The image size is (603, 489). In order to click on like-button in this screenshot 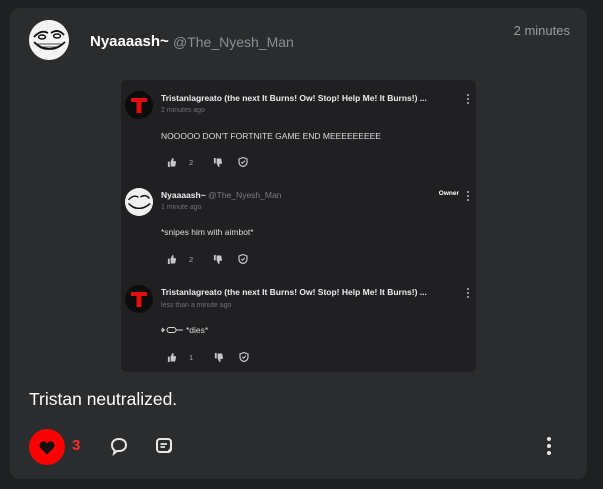, I will do `click(47, 447)`.